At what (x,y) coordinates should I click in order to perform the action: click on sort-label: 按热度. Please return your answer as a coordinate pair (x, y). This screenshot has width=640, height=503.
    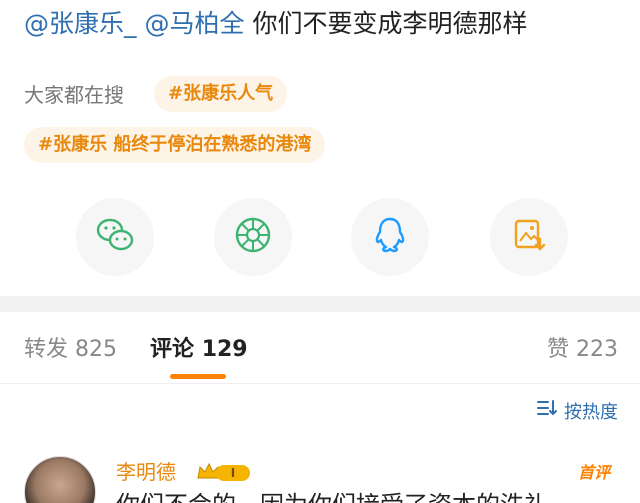
    Looking at the image, I should click on (591, 412).